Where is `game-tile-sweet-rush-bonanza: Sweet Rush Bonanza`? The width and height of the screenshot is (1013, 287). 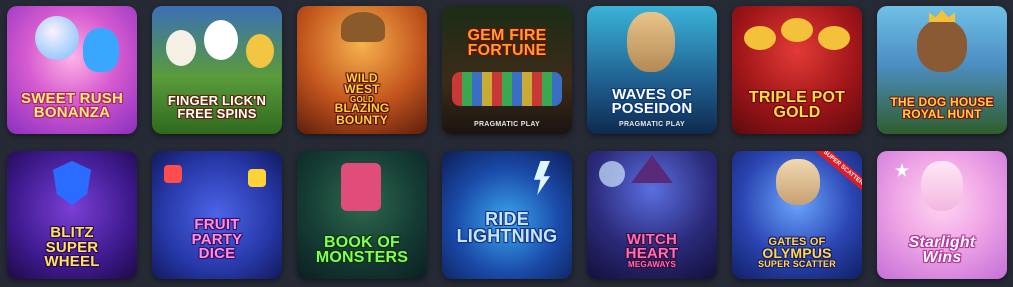 game-tile-sweet-rush-bonanza: Sweet Rush Bonanza is located at coordinates (72, 70).